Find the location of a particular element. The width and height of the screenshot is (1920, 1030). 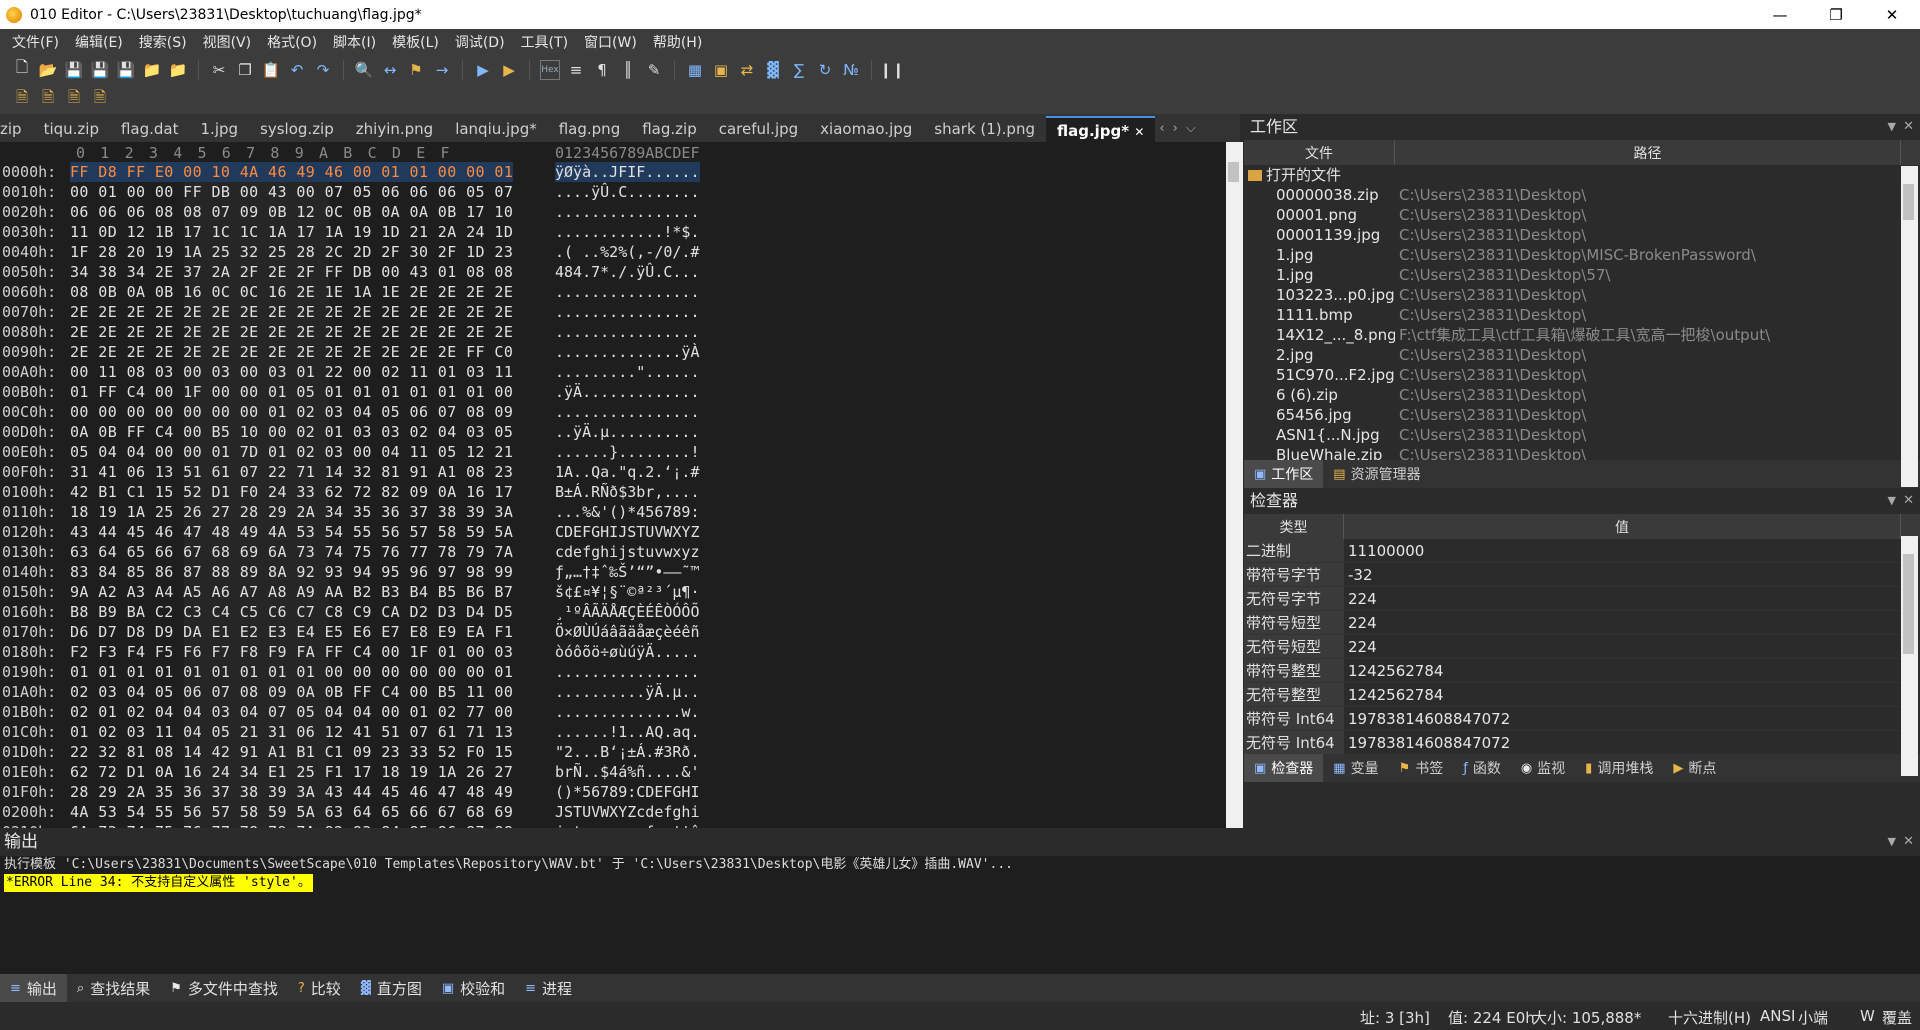

tab-output: ≡ 输出 is located at coordinates (33, 988).